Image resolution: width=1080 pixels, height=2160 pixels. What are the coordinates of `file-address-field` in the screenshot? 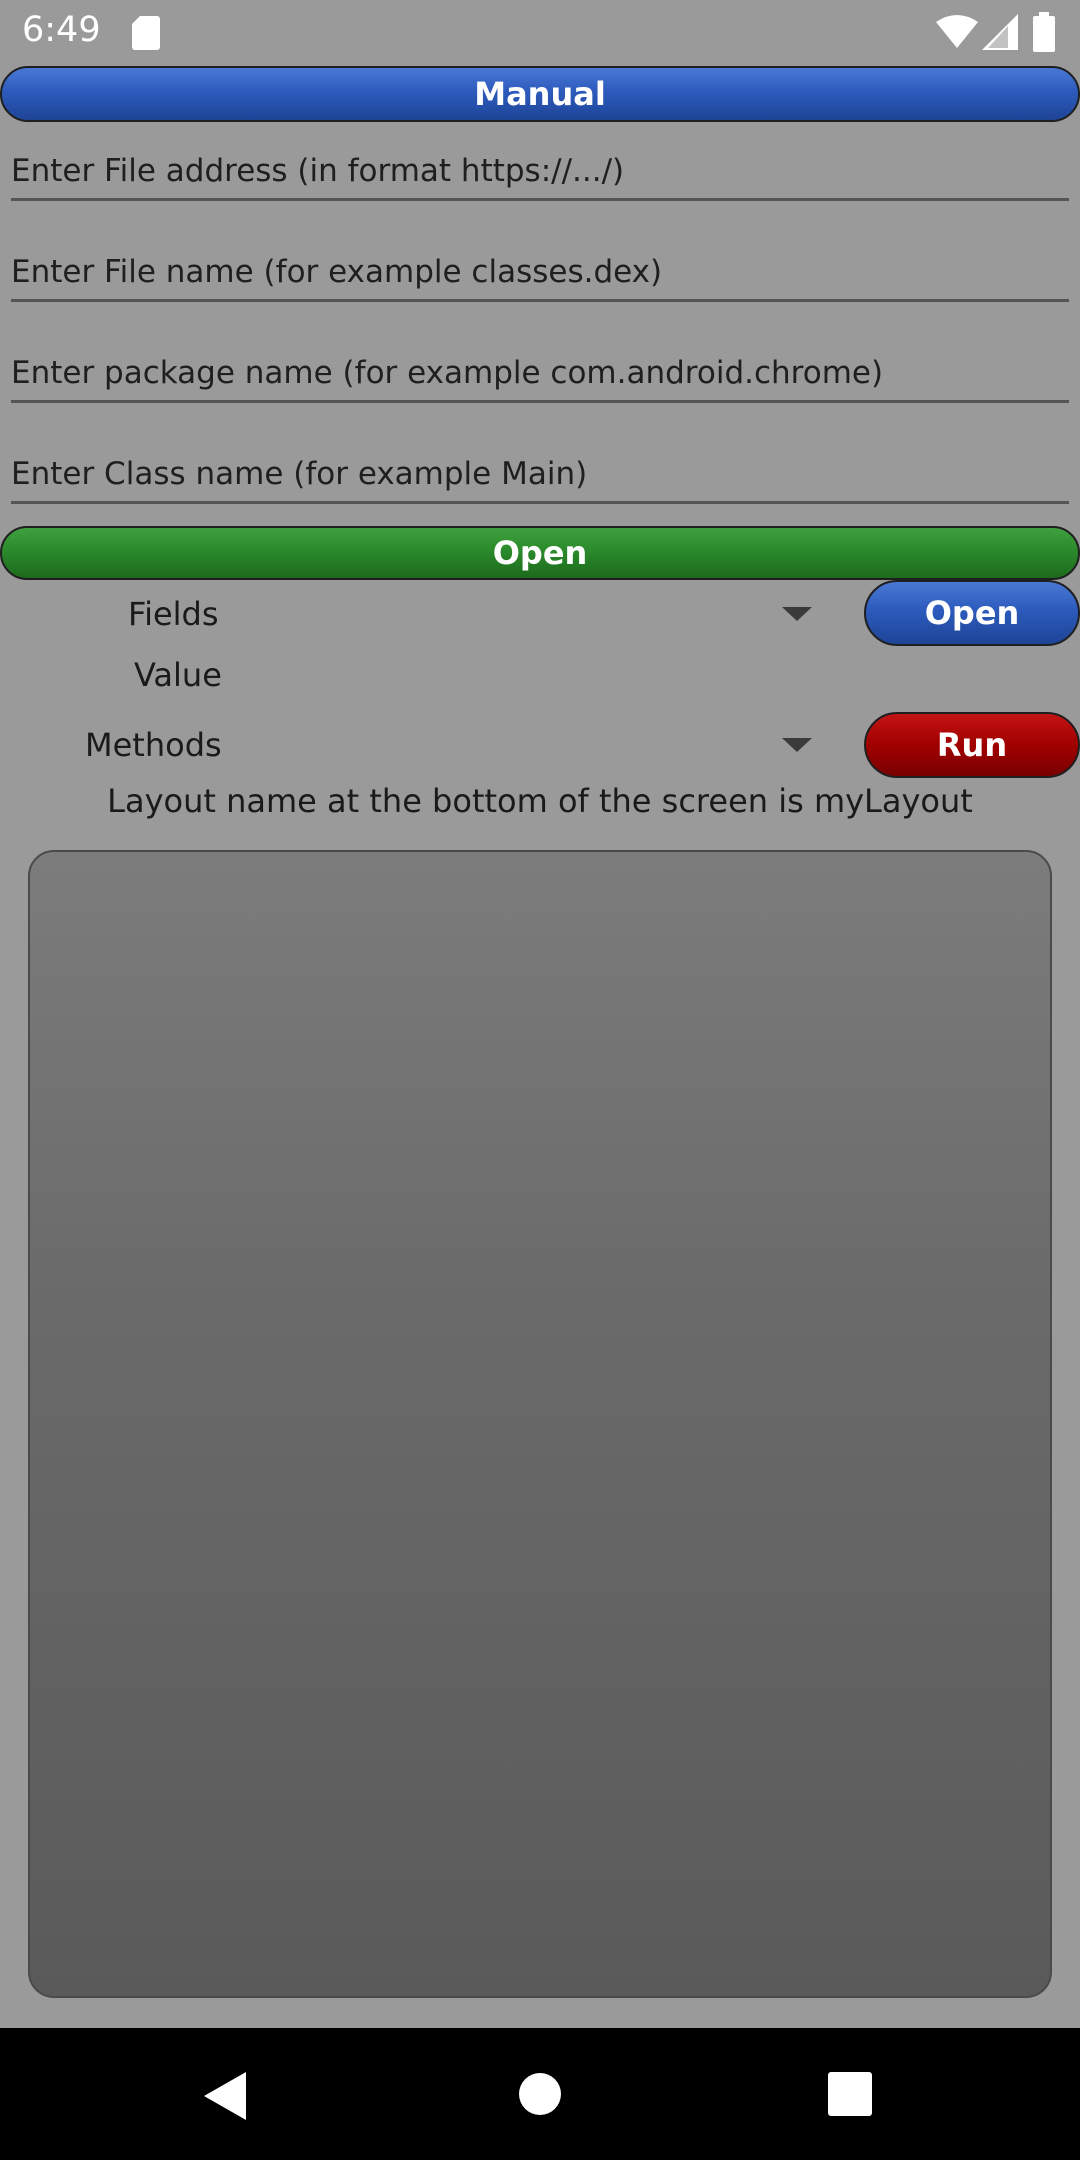 It's located at (540, 172).